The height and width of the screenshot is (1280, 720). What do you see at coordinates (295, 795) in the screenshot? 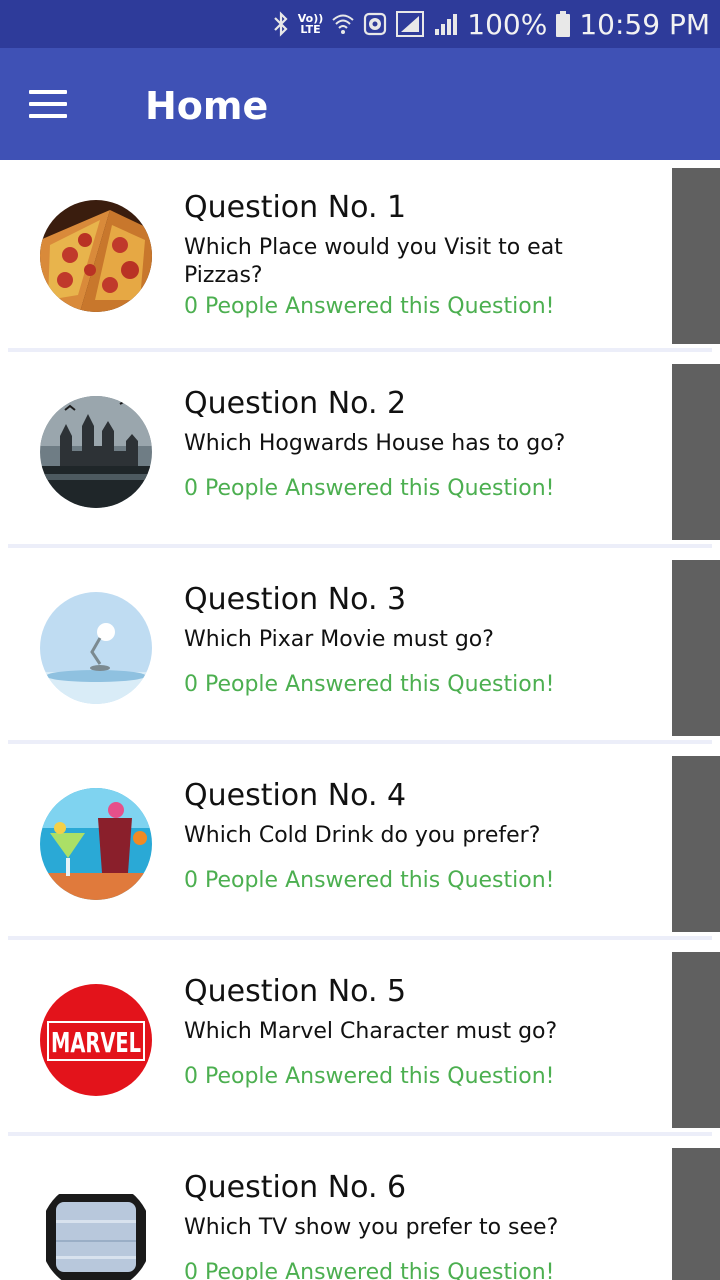
I see `question-title: Question No. 4` at bounding box center [295, 795].